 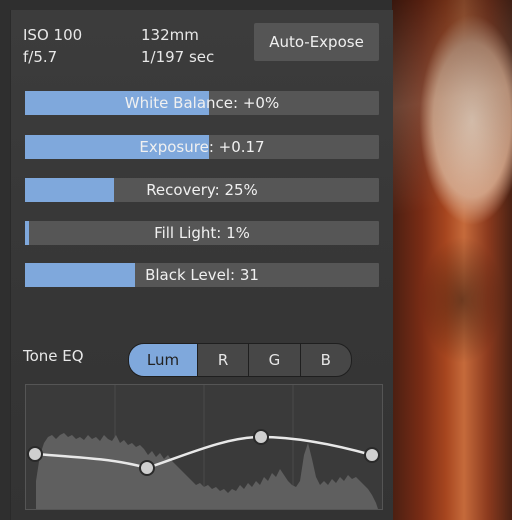 What do you see at coordinates (53, 35) in the screenshot?
I see `iso-value: ISO 100` at bounding box center [53, 35].